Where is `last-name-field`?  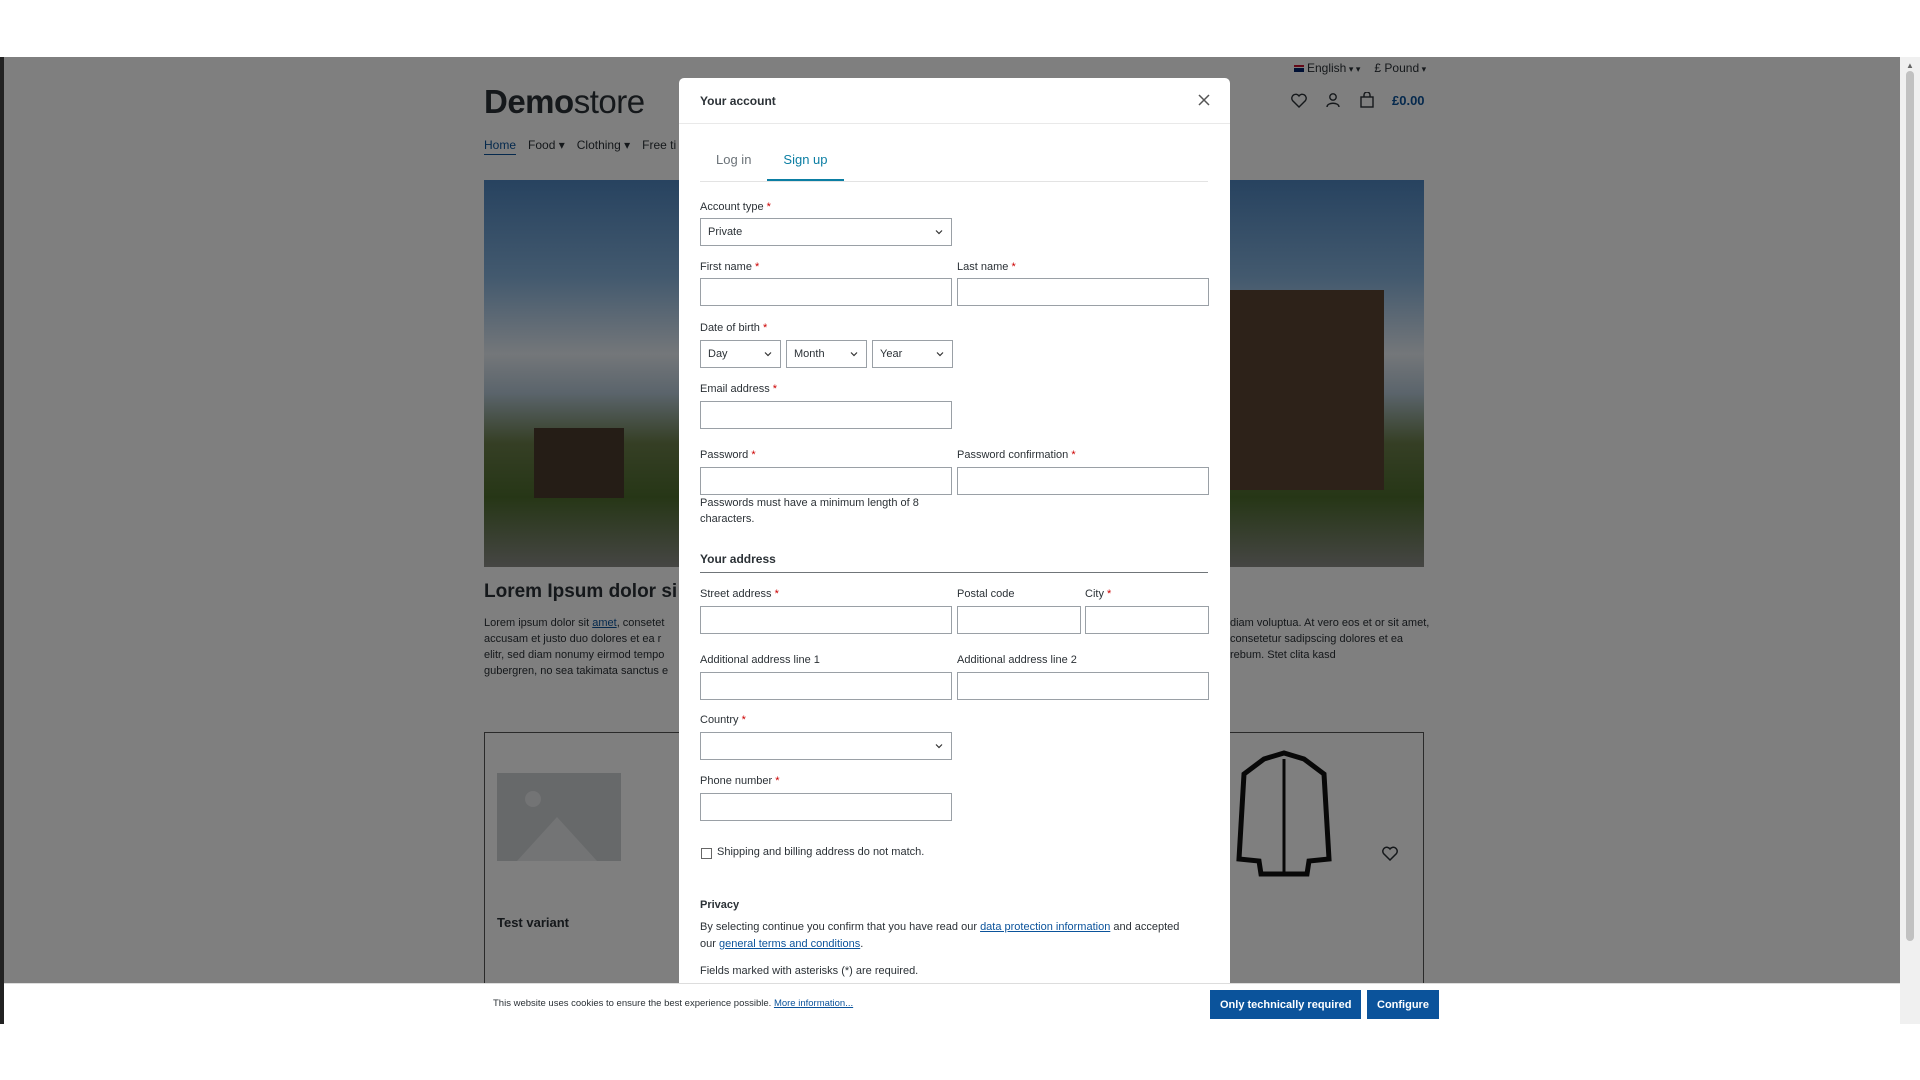
last-name-field is located at coordinates (1083, 292).